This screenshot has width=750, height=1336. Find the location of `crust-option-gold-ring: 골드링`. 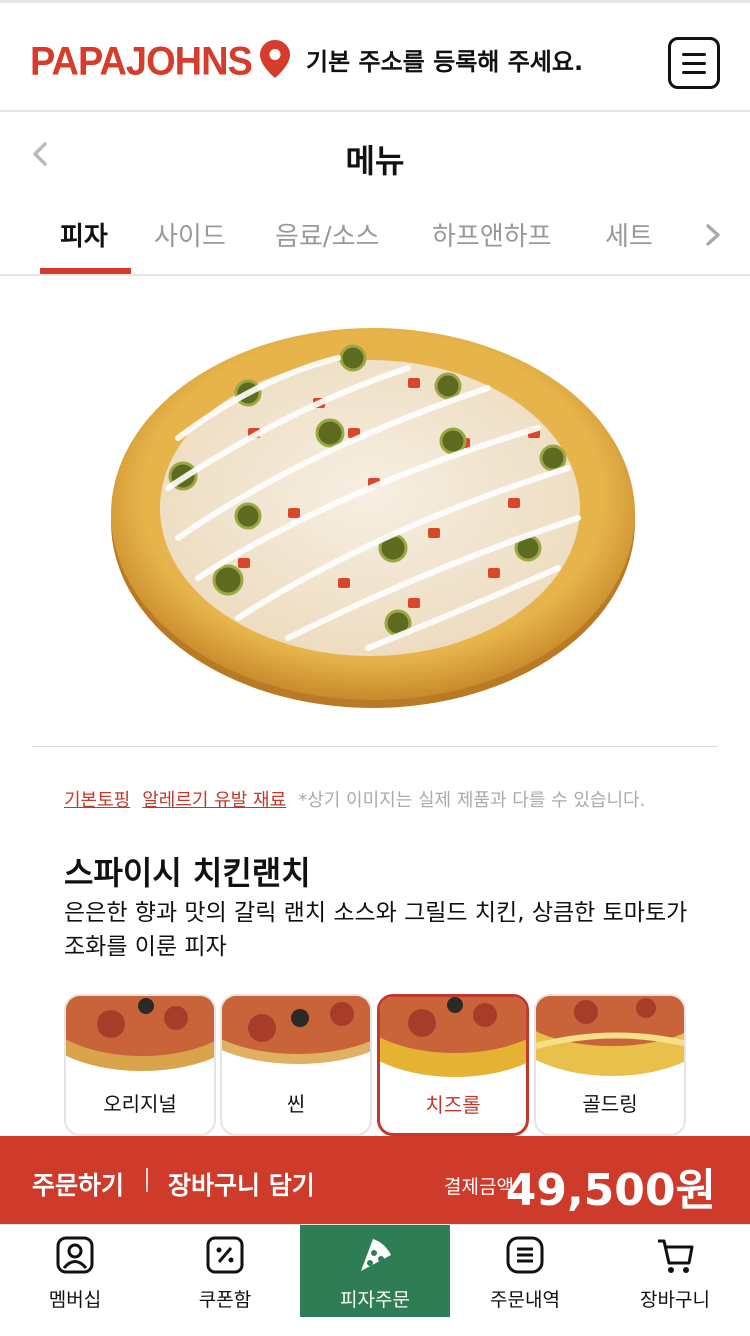

crust-option-gold-ring: 골드링 is located at coordinates (610, 1065).